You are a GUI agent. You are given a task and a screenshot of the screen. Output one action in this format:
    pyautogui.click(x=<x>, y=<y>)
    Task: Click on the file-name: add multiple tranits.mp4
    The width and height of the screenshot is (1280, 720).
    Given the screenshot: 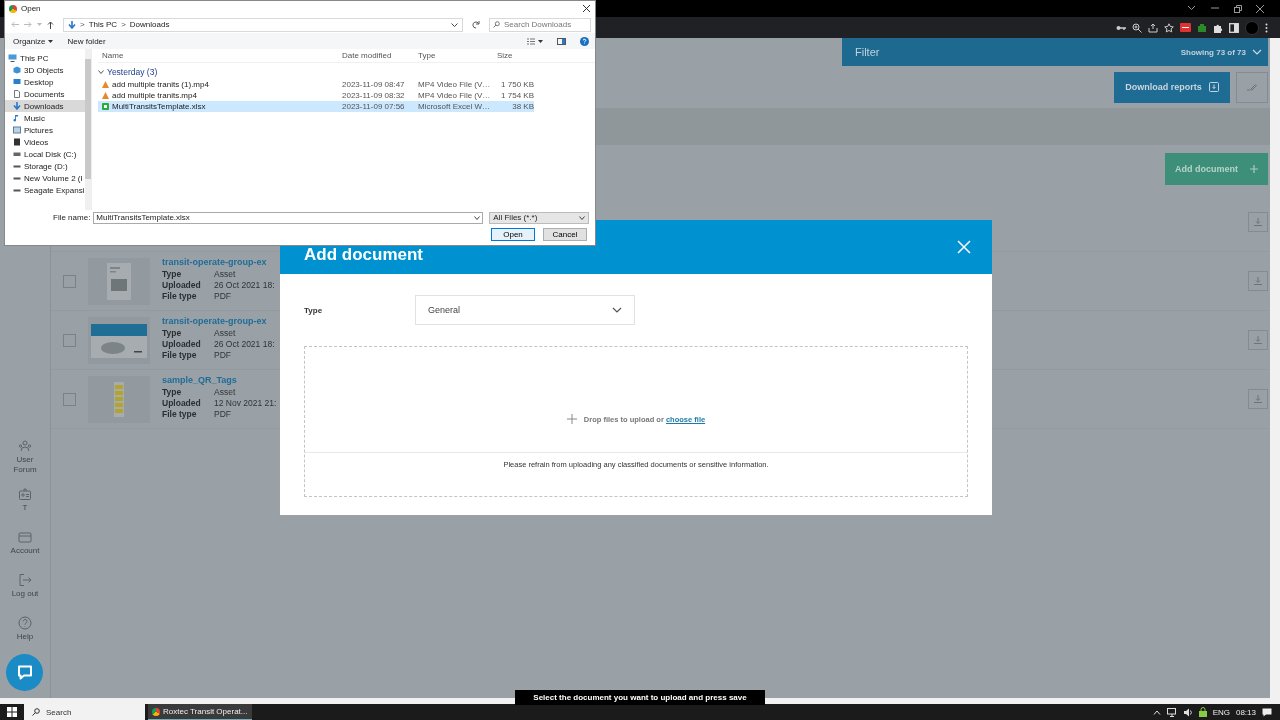 What is the action you would take?
    pyautogui.click(x=154, y=95)
    